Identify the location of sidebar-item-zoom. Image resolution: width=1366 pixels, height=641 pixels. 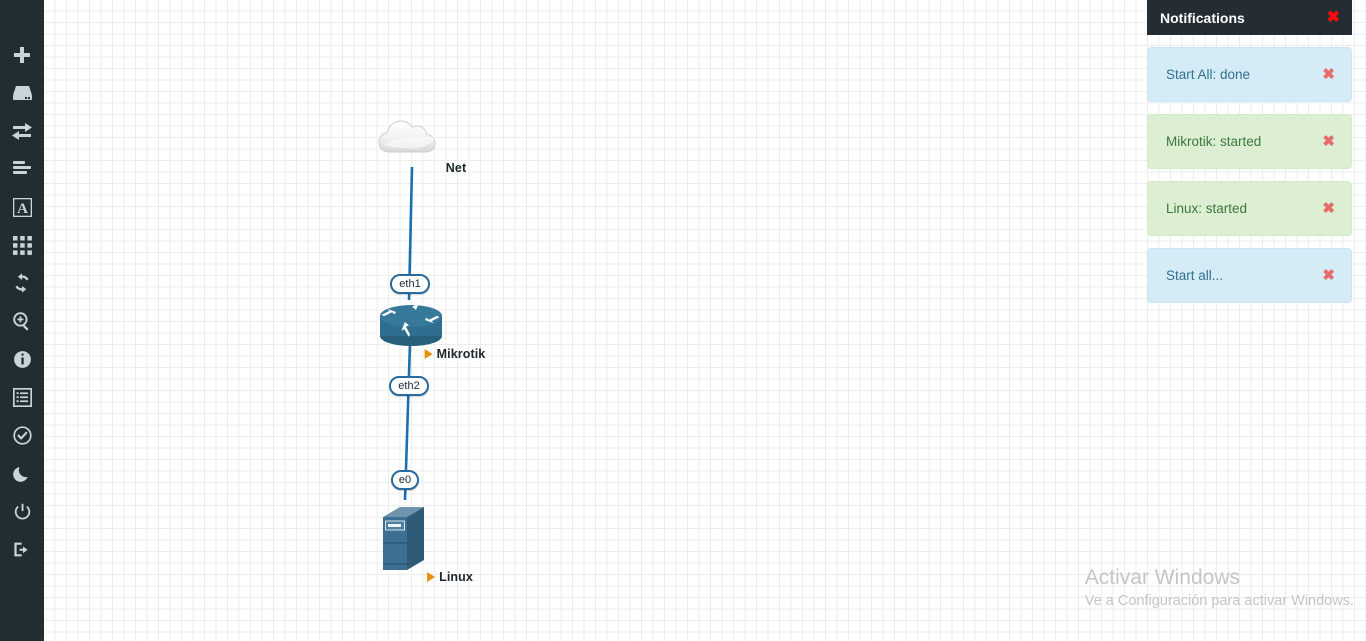
(22, 321).